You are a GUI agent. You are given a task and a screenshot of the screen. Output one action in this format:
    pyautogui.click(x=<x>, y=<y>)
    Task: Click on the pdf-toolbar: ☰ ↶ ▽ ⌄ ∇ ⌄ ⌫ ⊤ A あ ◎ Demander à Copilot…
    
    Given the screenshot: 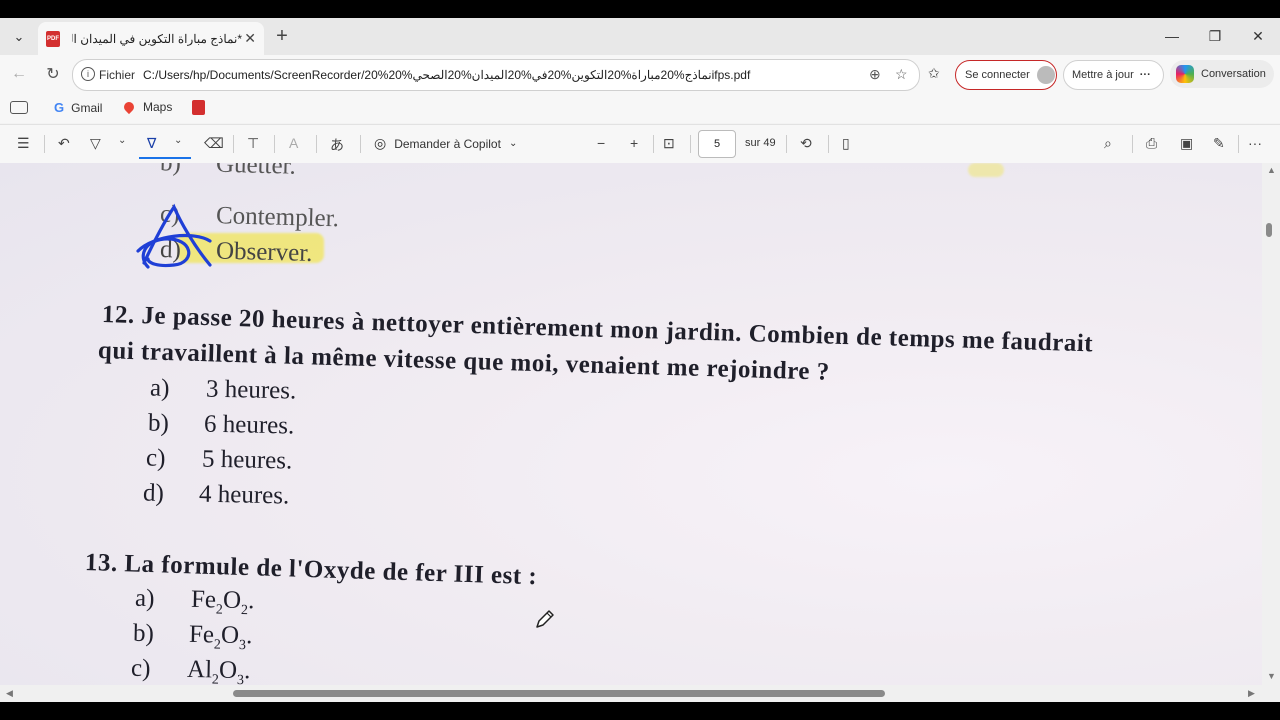 What is the action you would take?
    pyautogui.click(x=640, y=144)
    